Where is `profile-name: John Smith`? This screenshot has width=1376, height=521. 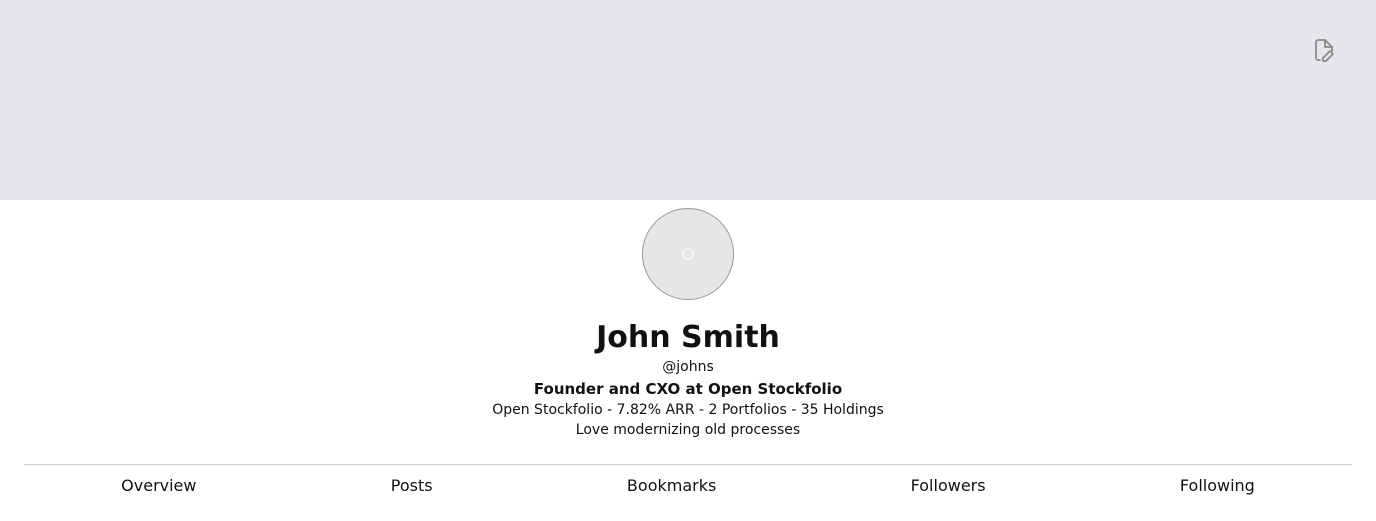
profile-name: John Smith is located at coordinates (688, 337).